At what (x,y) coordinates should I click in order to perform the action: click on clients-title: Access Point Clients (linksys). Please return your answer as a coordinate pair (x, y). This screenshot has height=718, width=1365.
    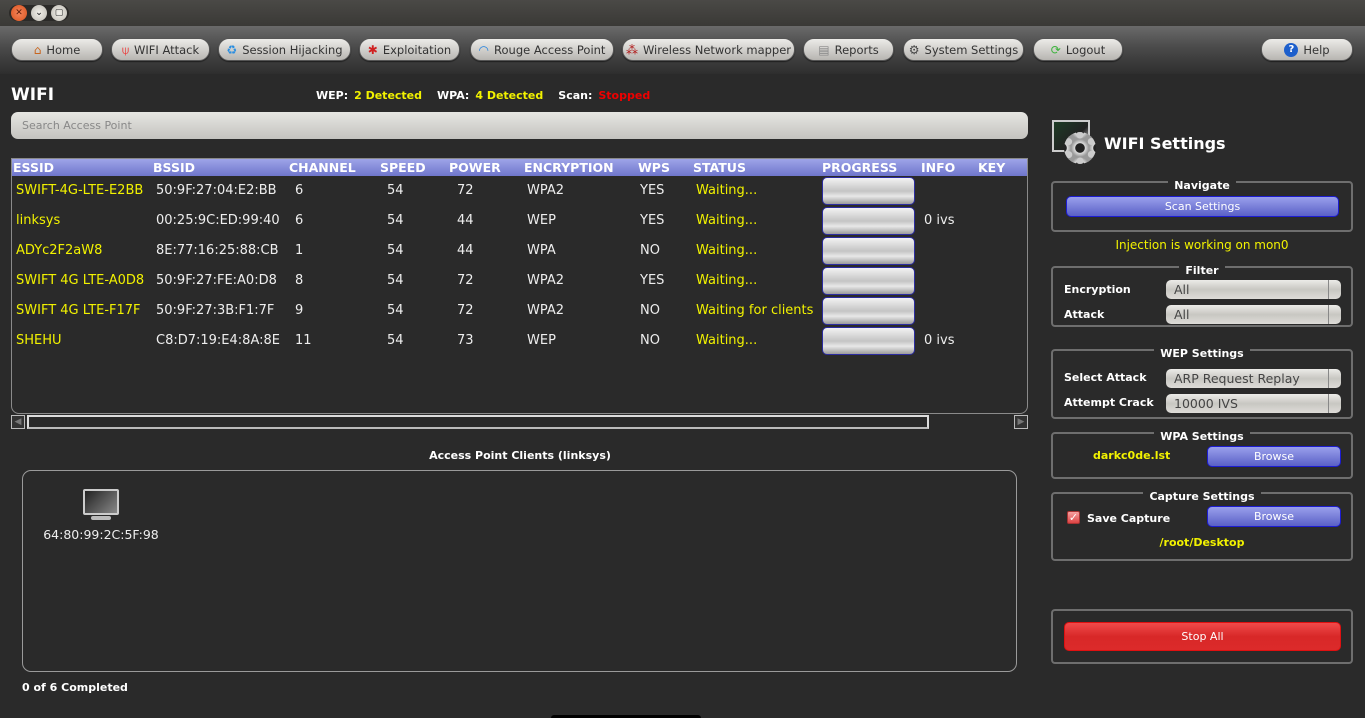
    Looking at the image, I should click on (520, 455).